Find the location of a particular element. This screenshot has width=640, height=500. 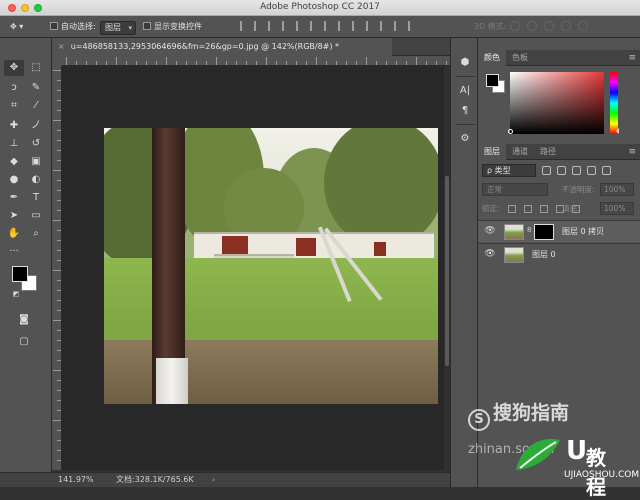

color-picker-field is located at coordinates (557, 103).